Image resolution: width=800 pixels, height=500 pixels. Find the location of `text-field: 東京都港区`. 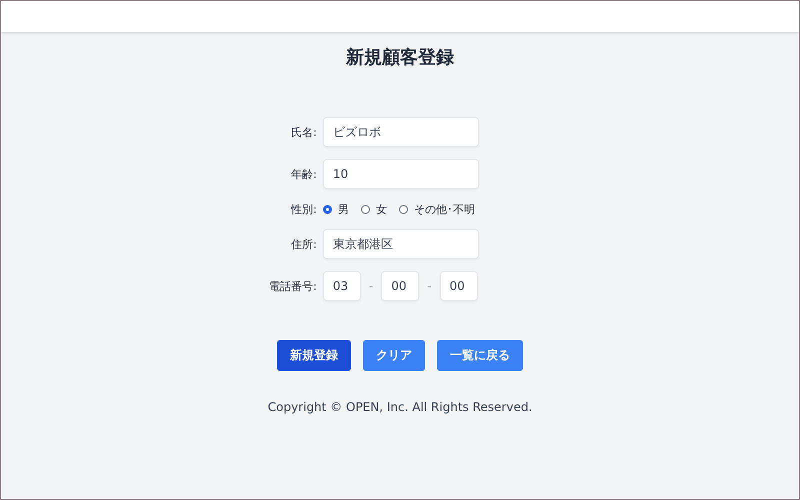

text-field: 東京都港区 is located at coordinates (400, 244).